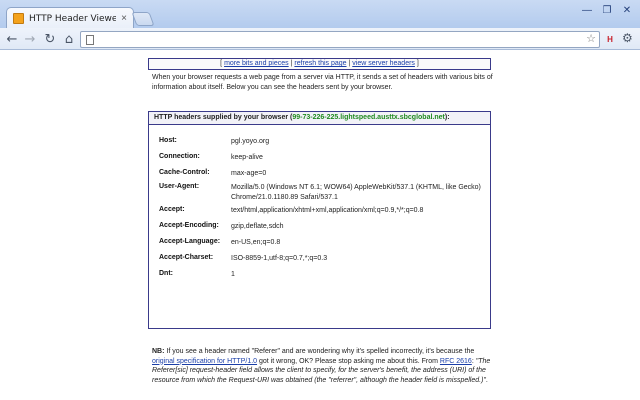 This screenshot has width=640, height=400. Describe the element at coordinates (279, 258) in the screenshot. I see `header-value: ISO-8859-1,utf-8;q=0.7,*;q=0.3` at that location.